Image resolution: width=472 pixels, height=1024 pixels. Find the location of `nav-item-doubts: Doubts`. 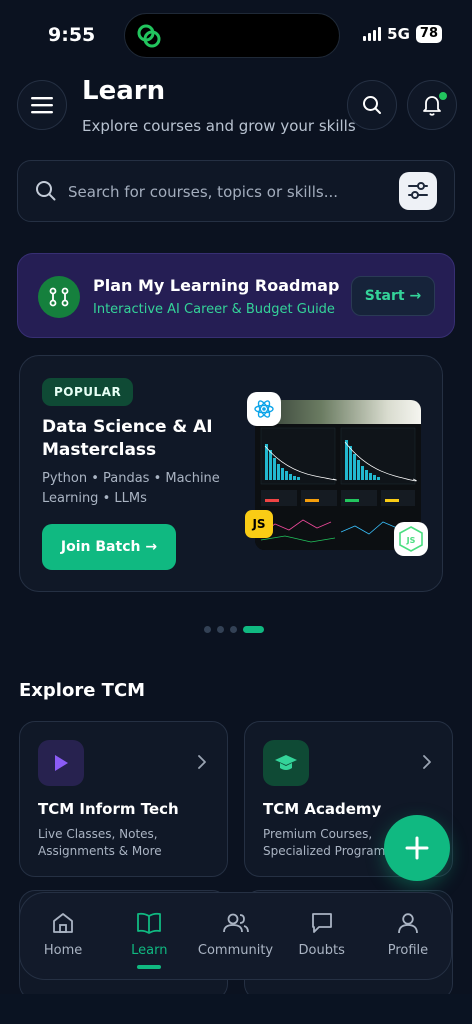

nav-item-doubts: Doubts is located at coordinates (322, 936).